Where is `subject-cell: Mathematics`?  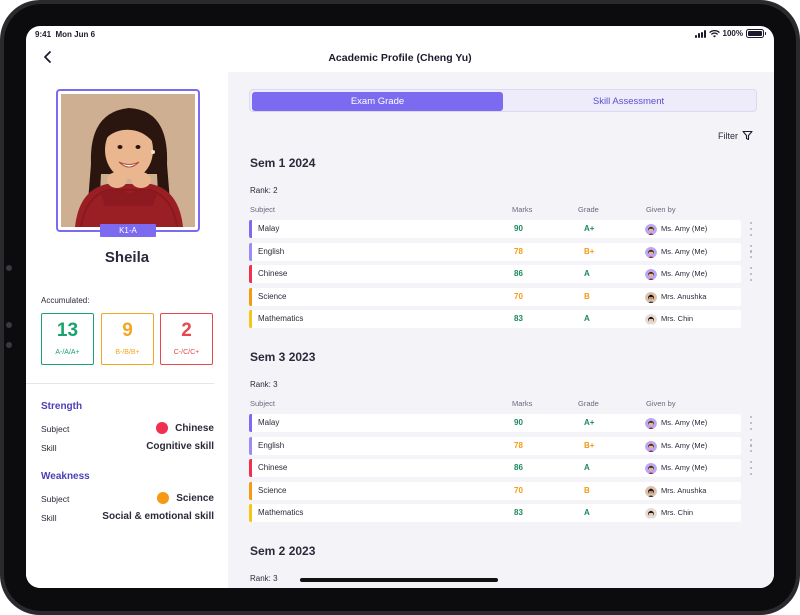 subject-cell: Mathematics is located at coordinates (281, 512).